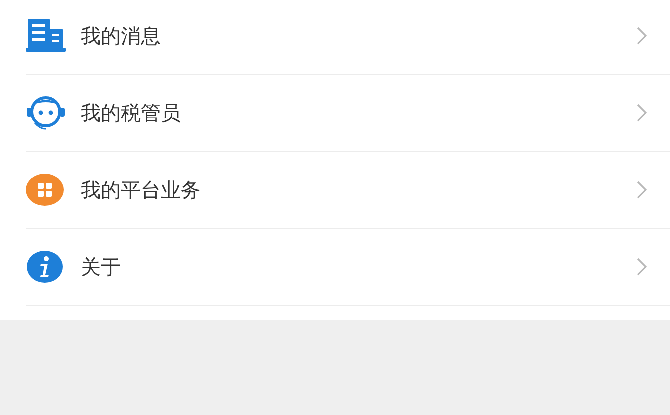 The width and height of the screenshot is (670, 415). What do you see at coordinates (46, 113) in the screenshot?
I see `headset-face-icon` at bounding box center [46, 113].